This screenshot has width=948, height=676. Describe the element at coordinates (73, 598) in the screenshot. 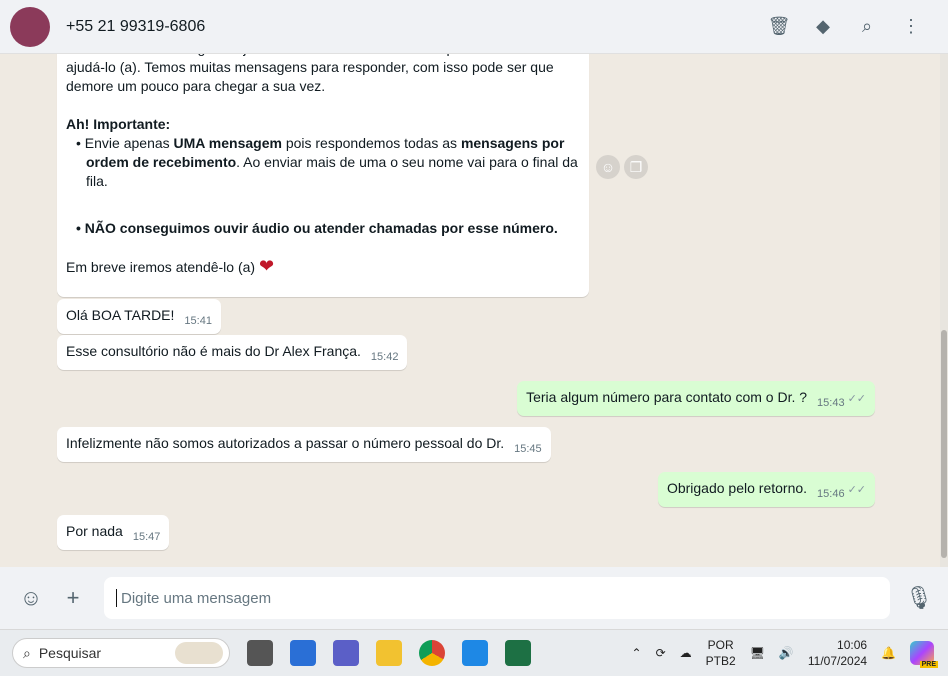

I see `plus-icon: +` at that location.